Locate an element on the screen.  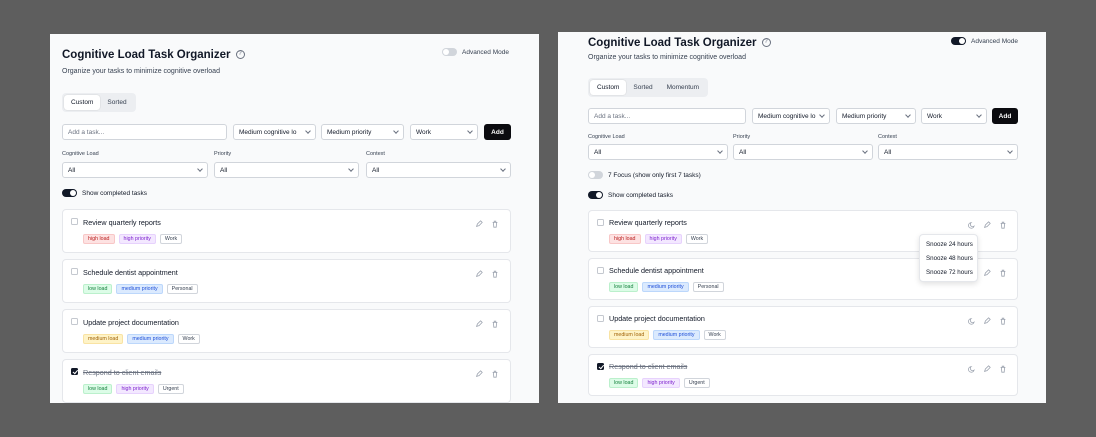
focus-mode-label: 7 Focus (show only first 7 tasks) is located at coordinates (654, 175).